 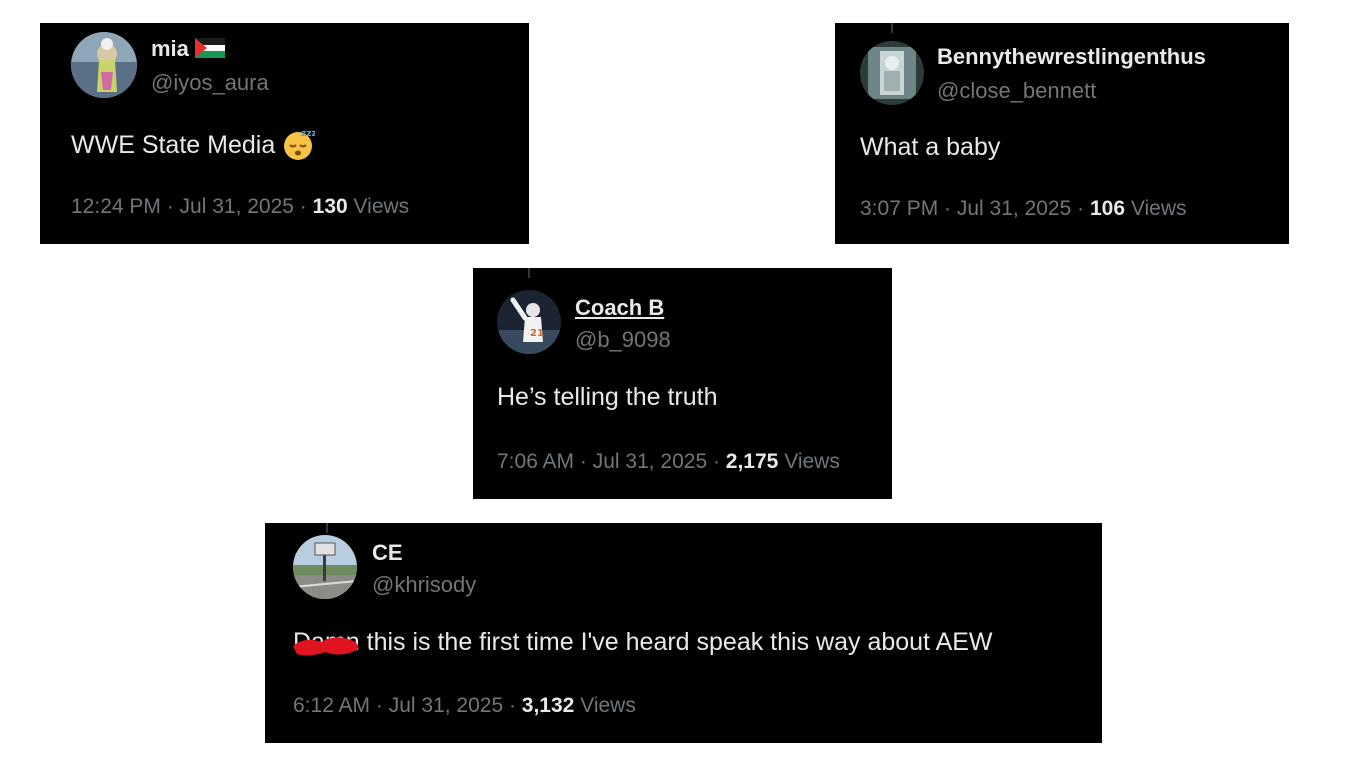 I want to click on redaction-scribble, so click(x=327, y=645).